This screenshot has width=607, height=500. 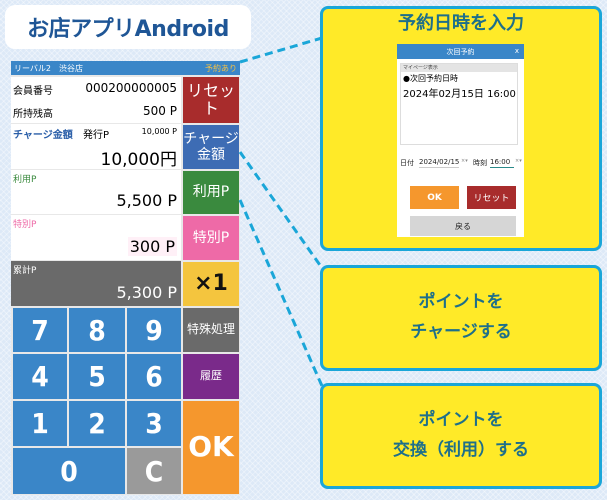 I want to click on time-clear-icon: ×▾, so click(x=518, y=161).